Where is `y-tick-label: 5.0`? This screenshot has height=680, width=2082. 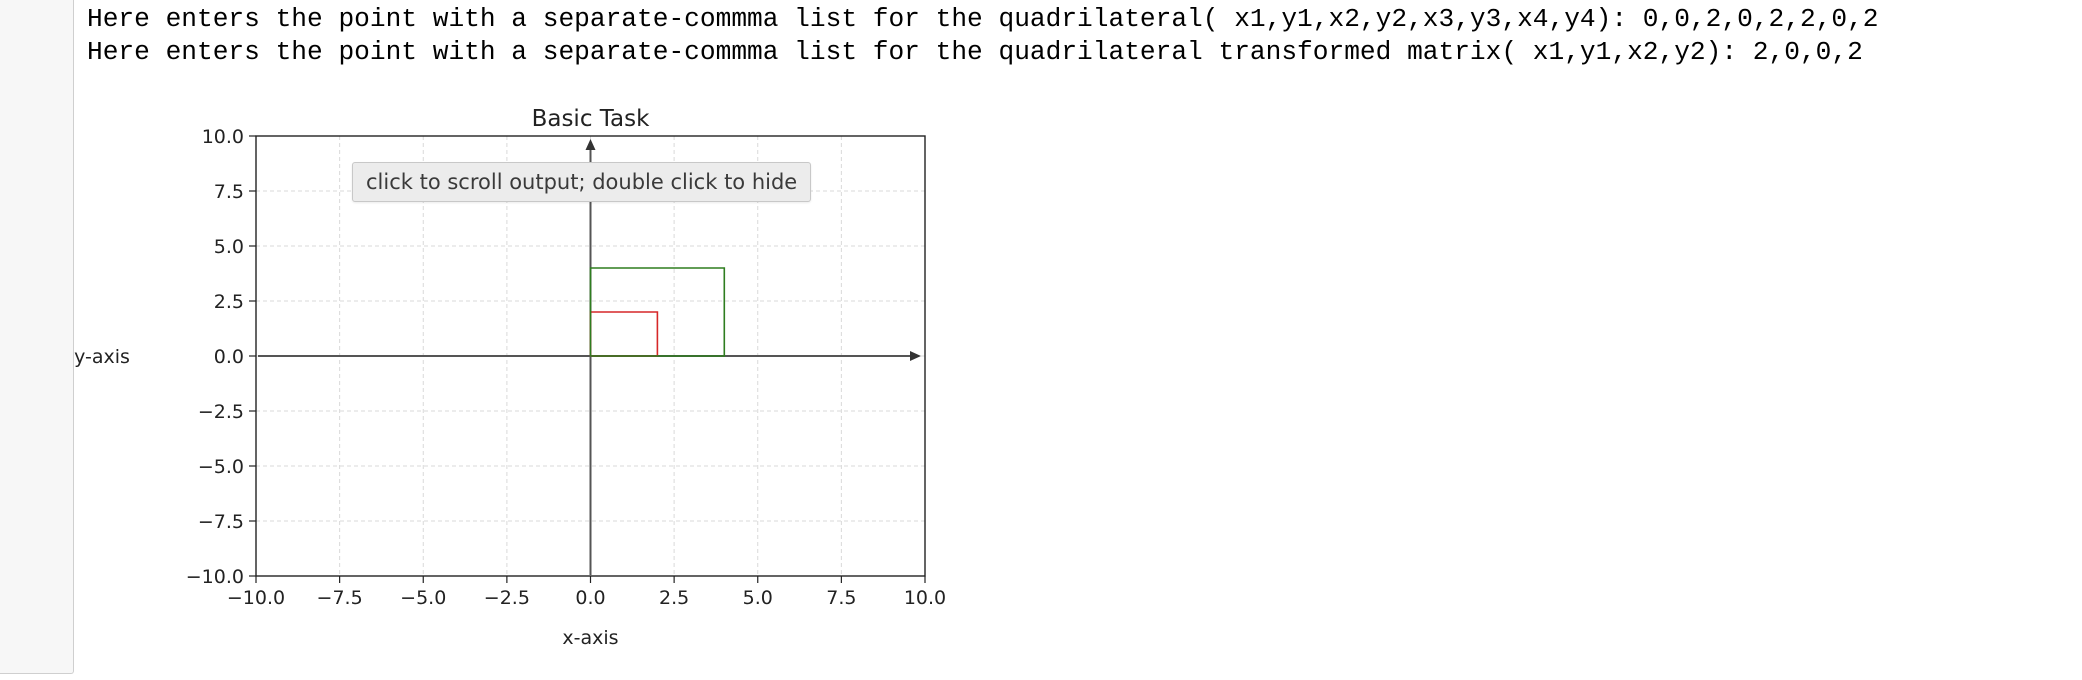 y-tick-label: 5.0 is located at coordinates (229, 247).